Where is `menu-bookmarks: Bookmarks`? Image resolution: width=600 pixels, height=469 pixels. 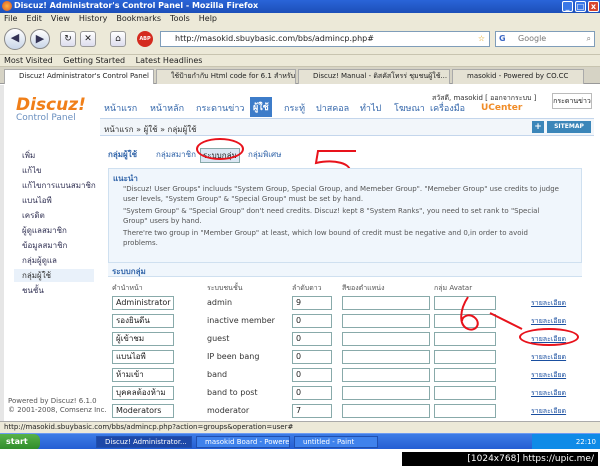
menu-bookmarks: Bookmarks is located at coordinates (139, 18).